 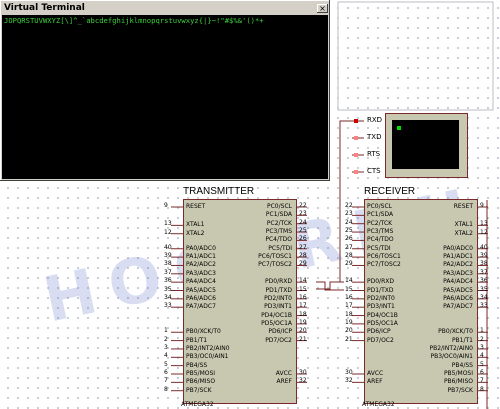 I want to click on receiver-right-pin-label: PB3/OC0/AIN1, so click(x=451, y=357).